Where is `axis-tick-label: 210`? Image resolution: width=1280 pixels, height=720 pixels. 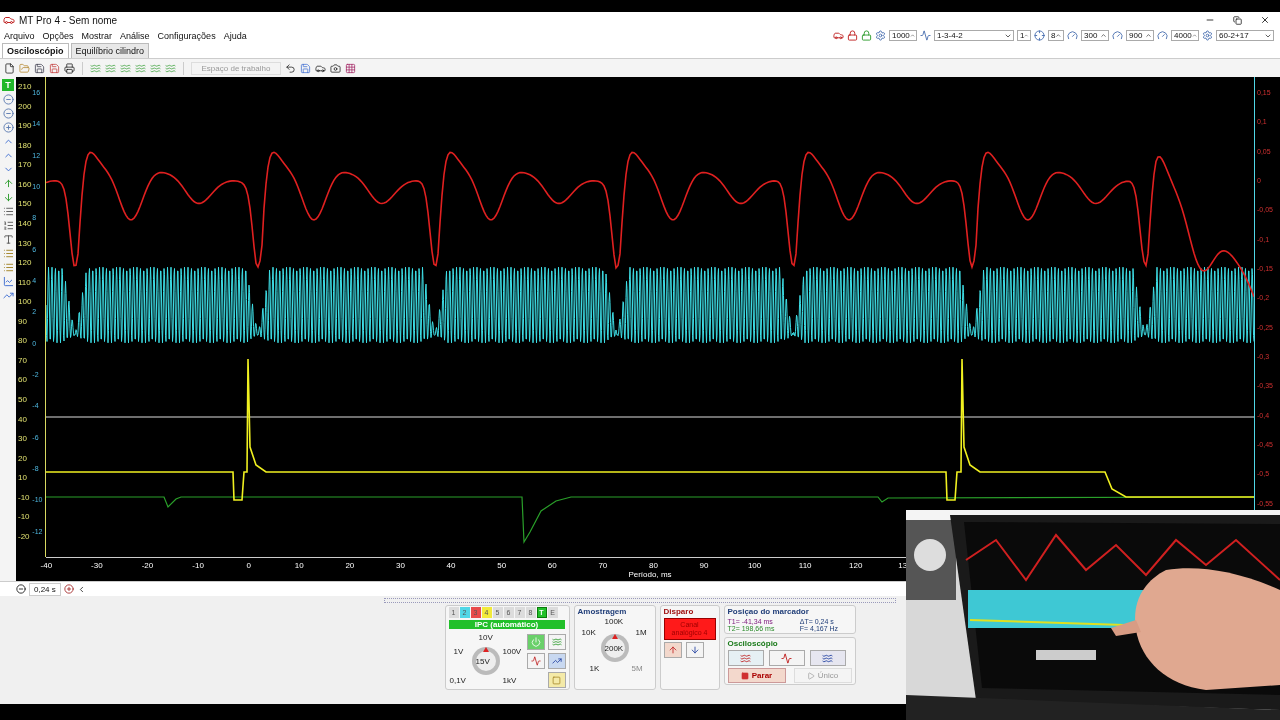 axis-tick-label: 210 is located at coordinates (25, 87).